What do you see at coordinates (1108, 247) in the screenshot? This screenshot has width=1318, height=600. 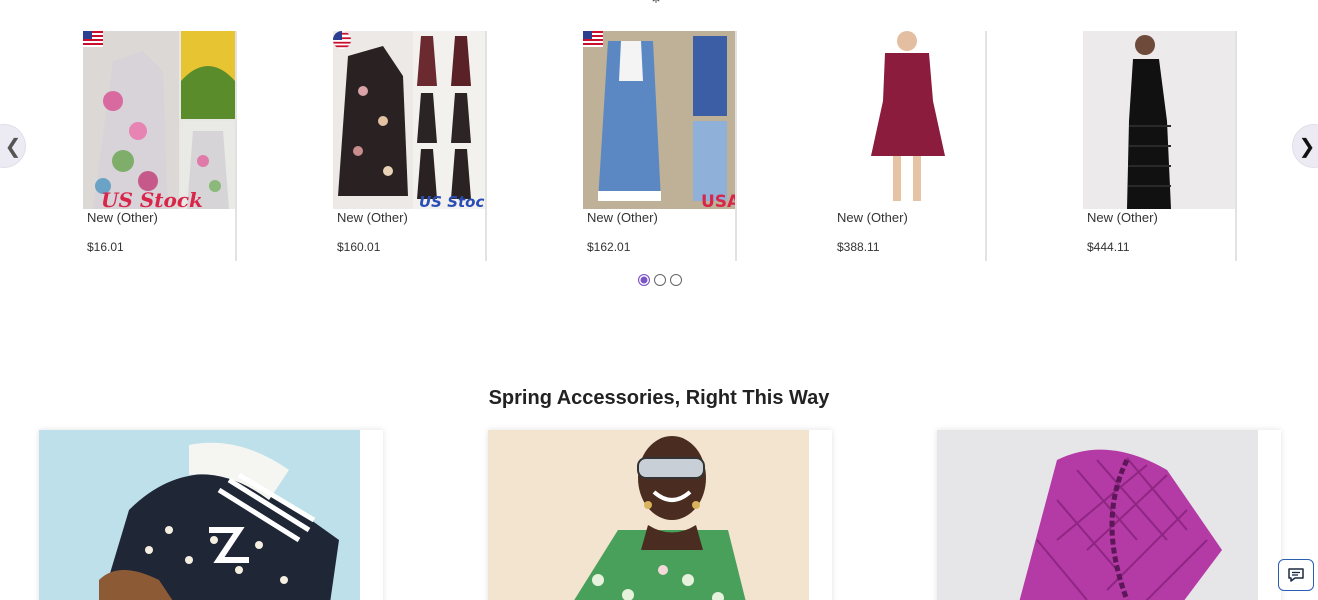 I see `product-price: $444.11` at bounding box center [1108, 247].